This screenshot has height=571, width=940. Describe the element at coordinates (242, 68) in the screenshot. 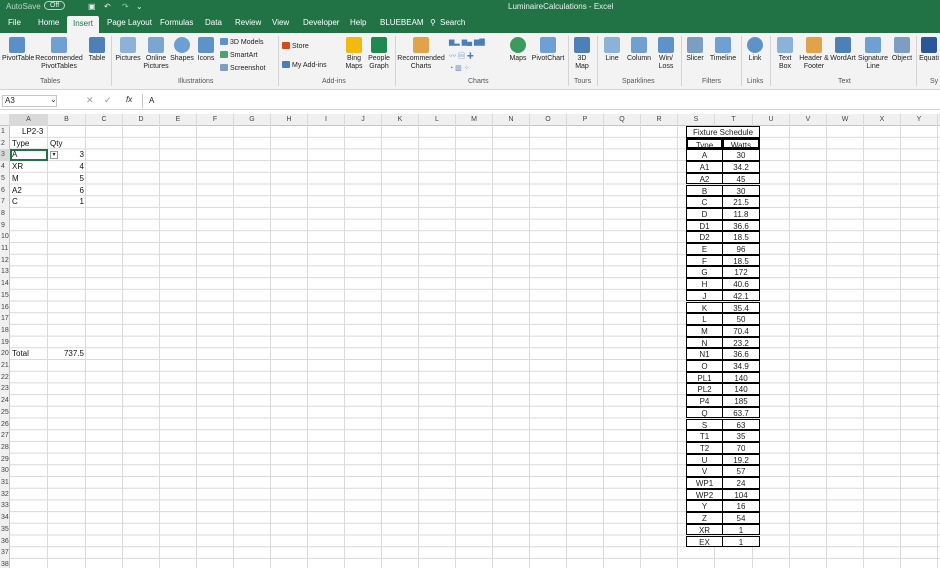

I see `screenshot-button: Screenshot` at that location.